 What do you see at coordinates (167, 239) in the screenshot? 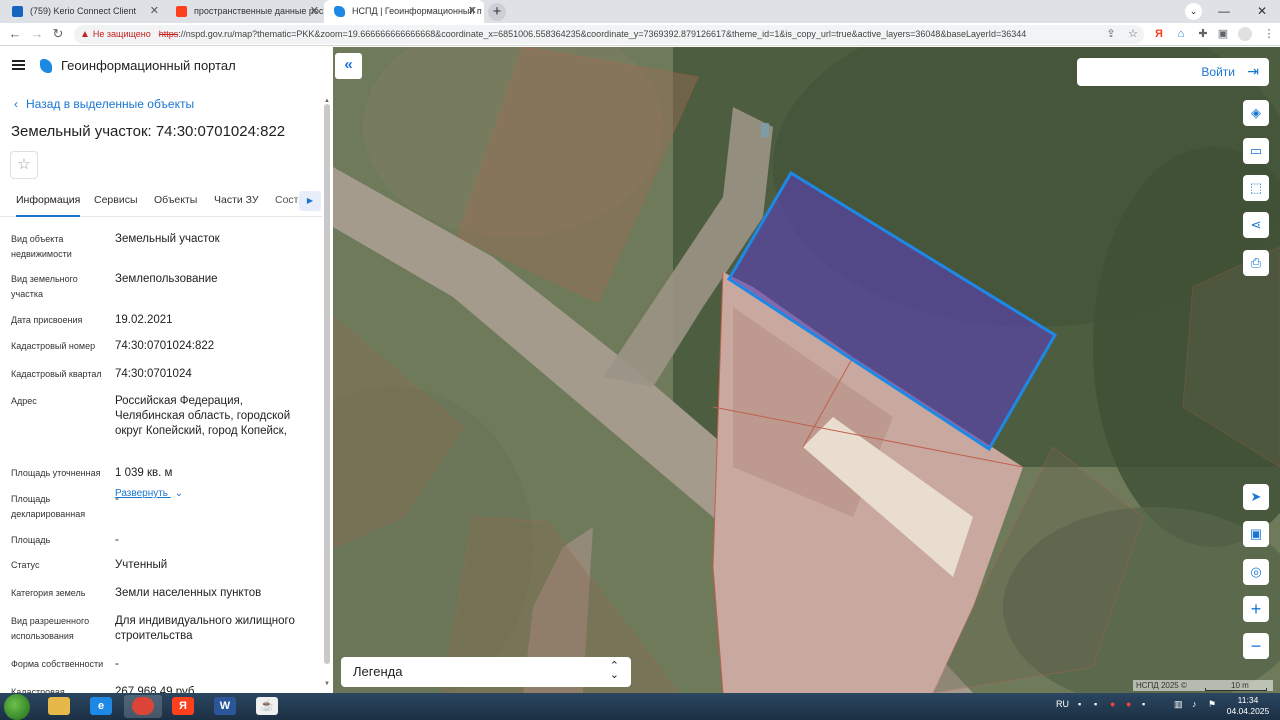
I see `property-value: Земельный участок` at bounding box center [167, 239].